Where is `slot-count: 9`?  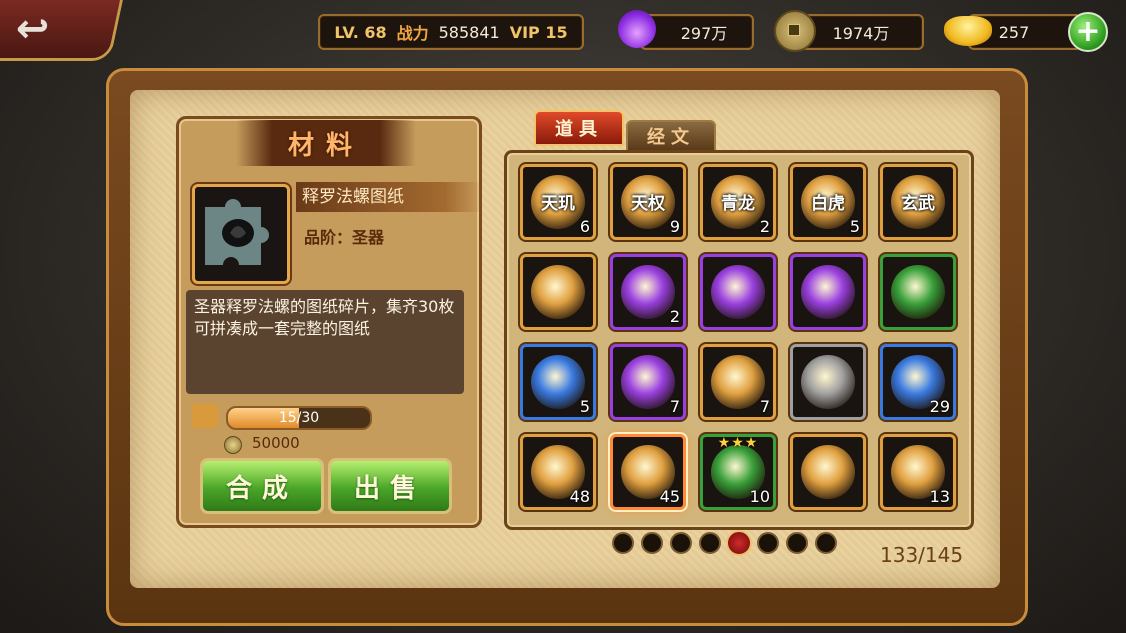 slot-count: 9 is located at coordinates (674, 226).